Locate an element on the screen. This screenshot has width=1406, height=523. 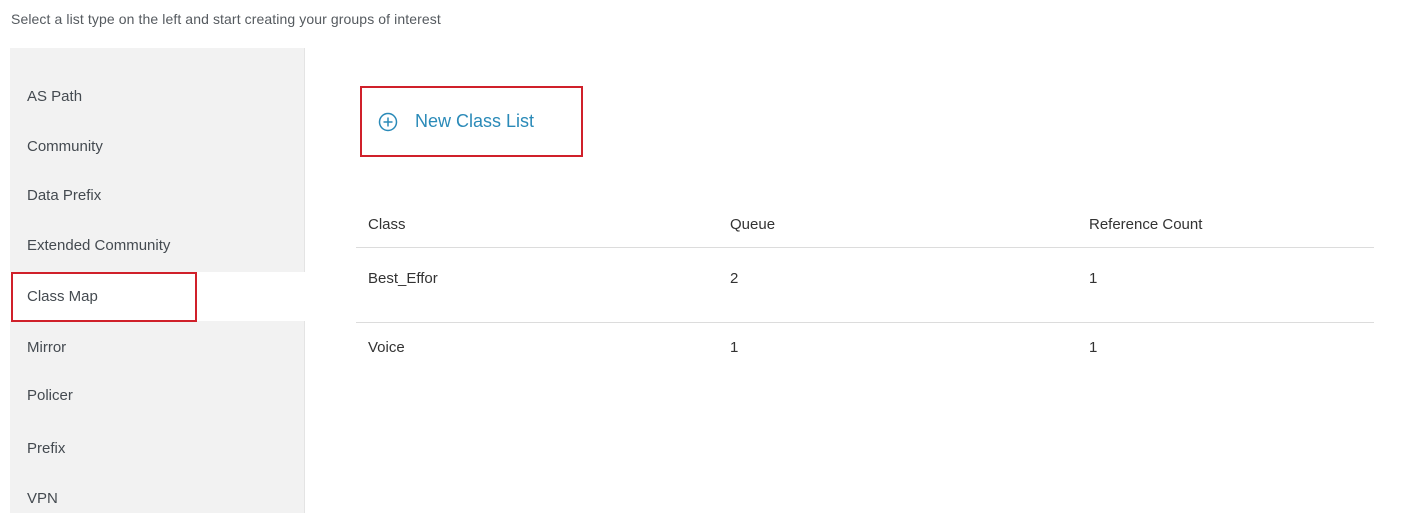
new-class-list-button: New Class List is located at coordinates (456, 121).